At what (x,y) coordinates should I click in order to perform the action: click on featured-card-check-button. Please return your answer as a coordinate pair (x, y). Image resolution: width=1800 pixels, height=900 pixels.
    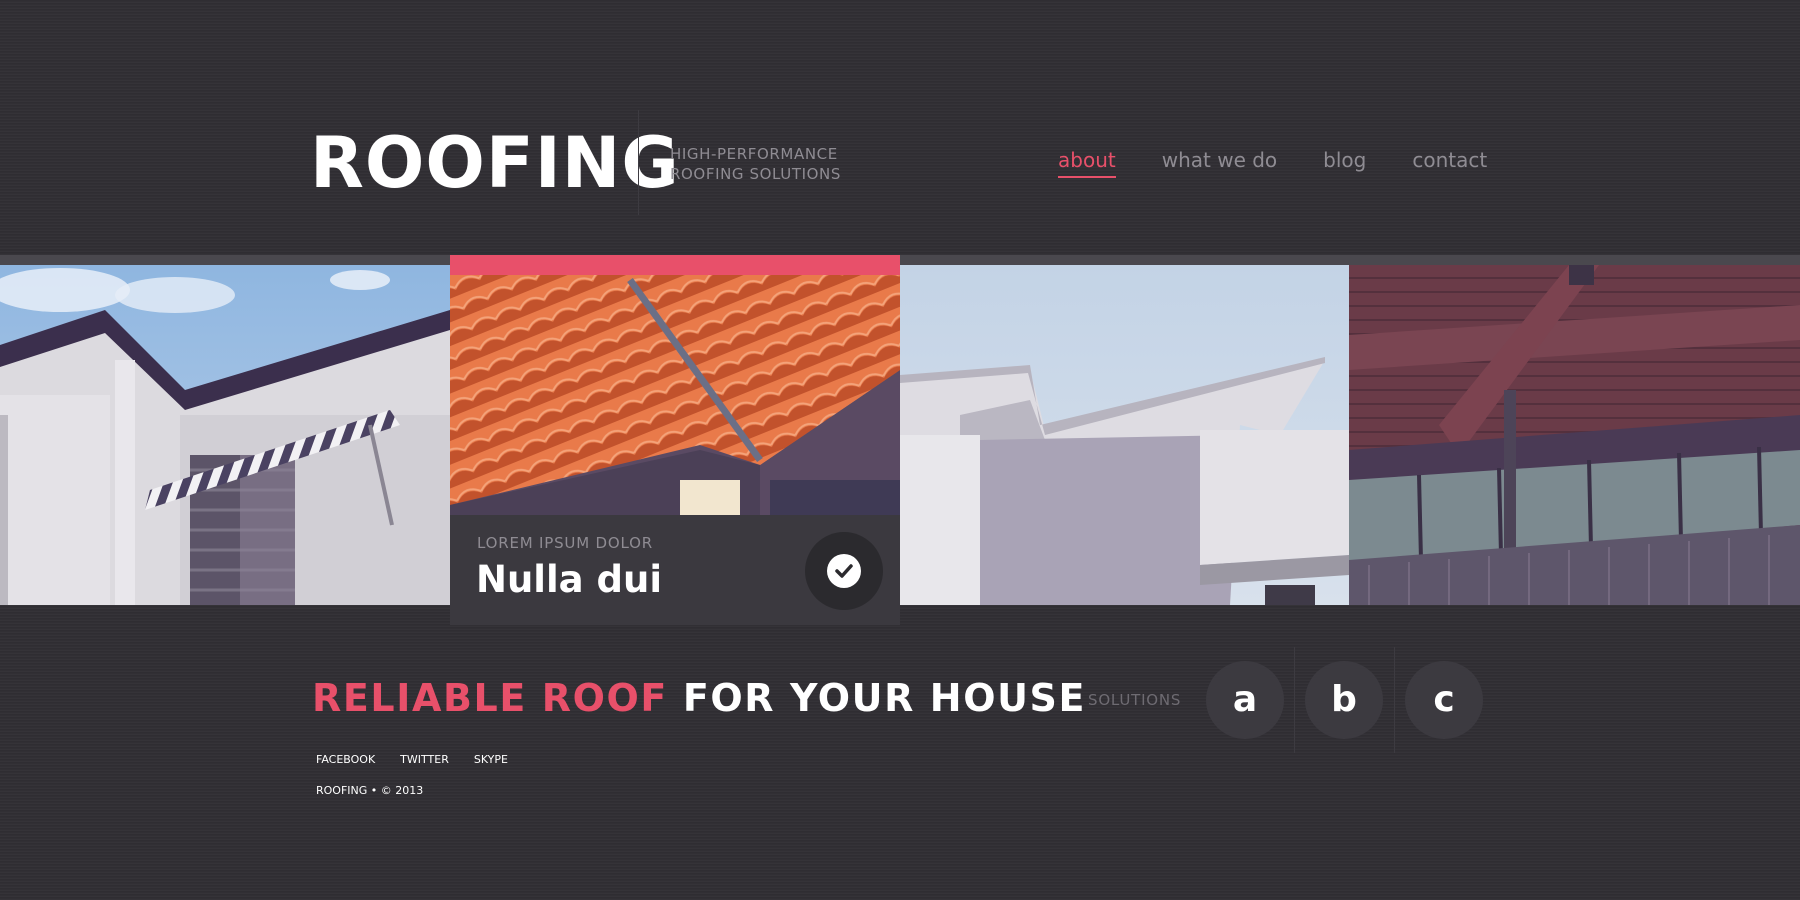
    Looking at the image, I should click on (844, 571).